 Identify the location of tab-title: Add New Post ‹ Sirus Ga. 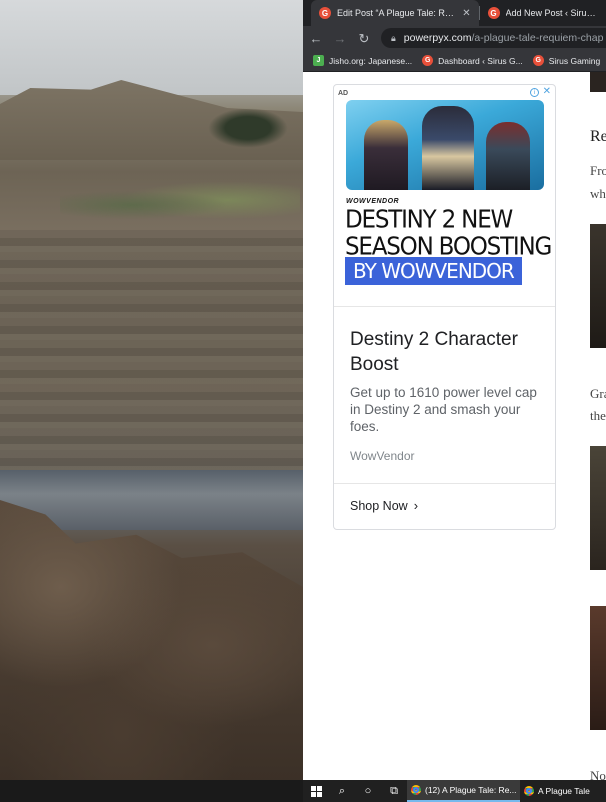
(551, 13).